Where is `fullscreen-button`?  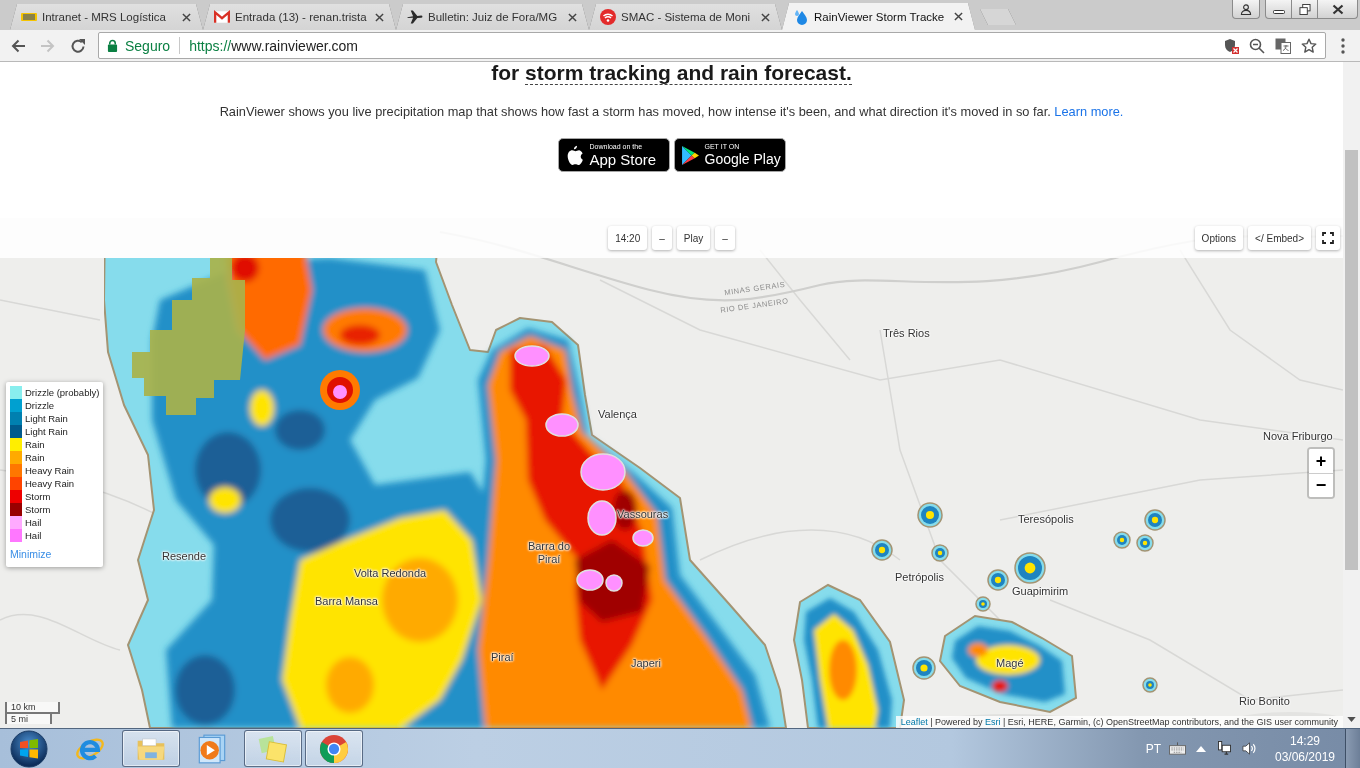
fullscreen-button is located at coordinates (1328, 238).